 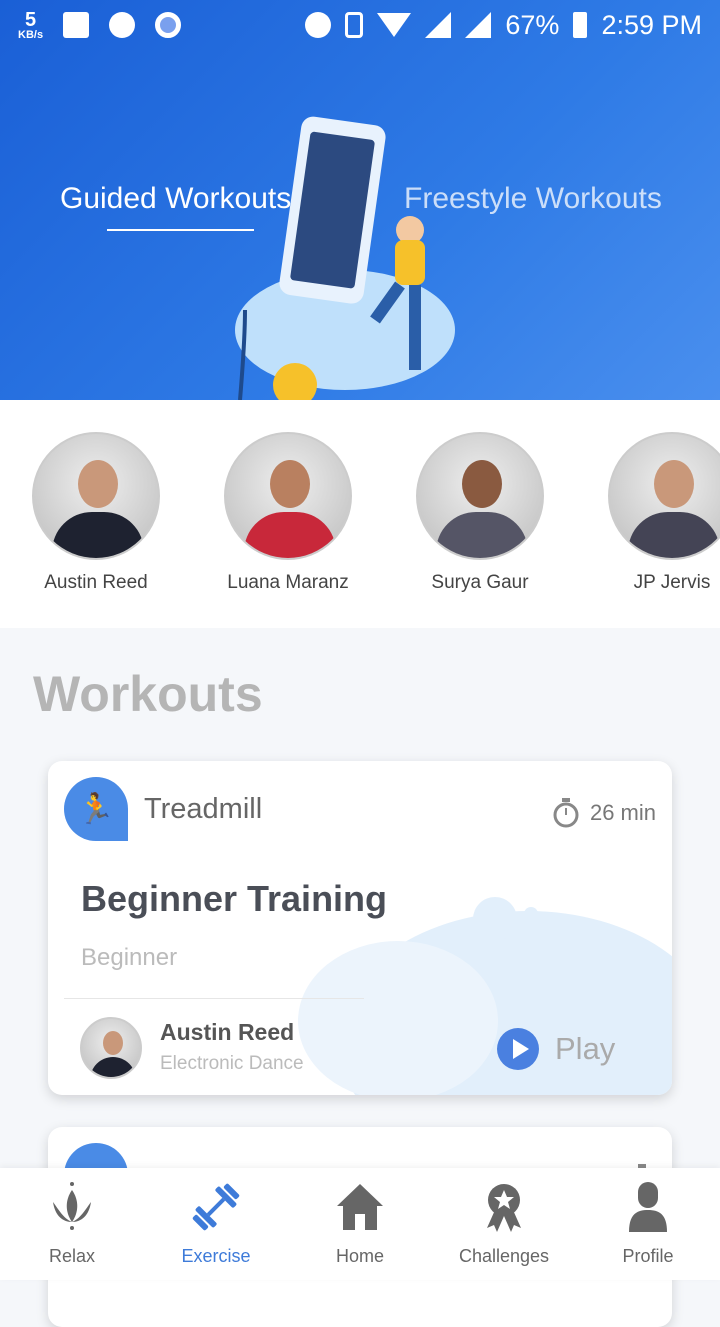 What do you see at coordinates (580, 25) in the screenshot?
I see `battery-icon` at bounding box center [580, 25].